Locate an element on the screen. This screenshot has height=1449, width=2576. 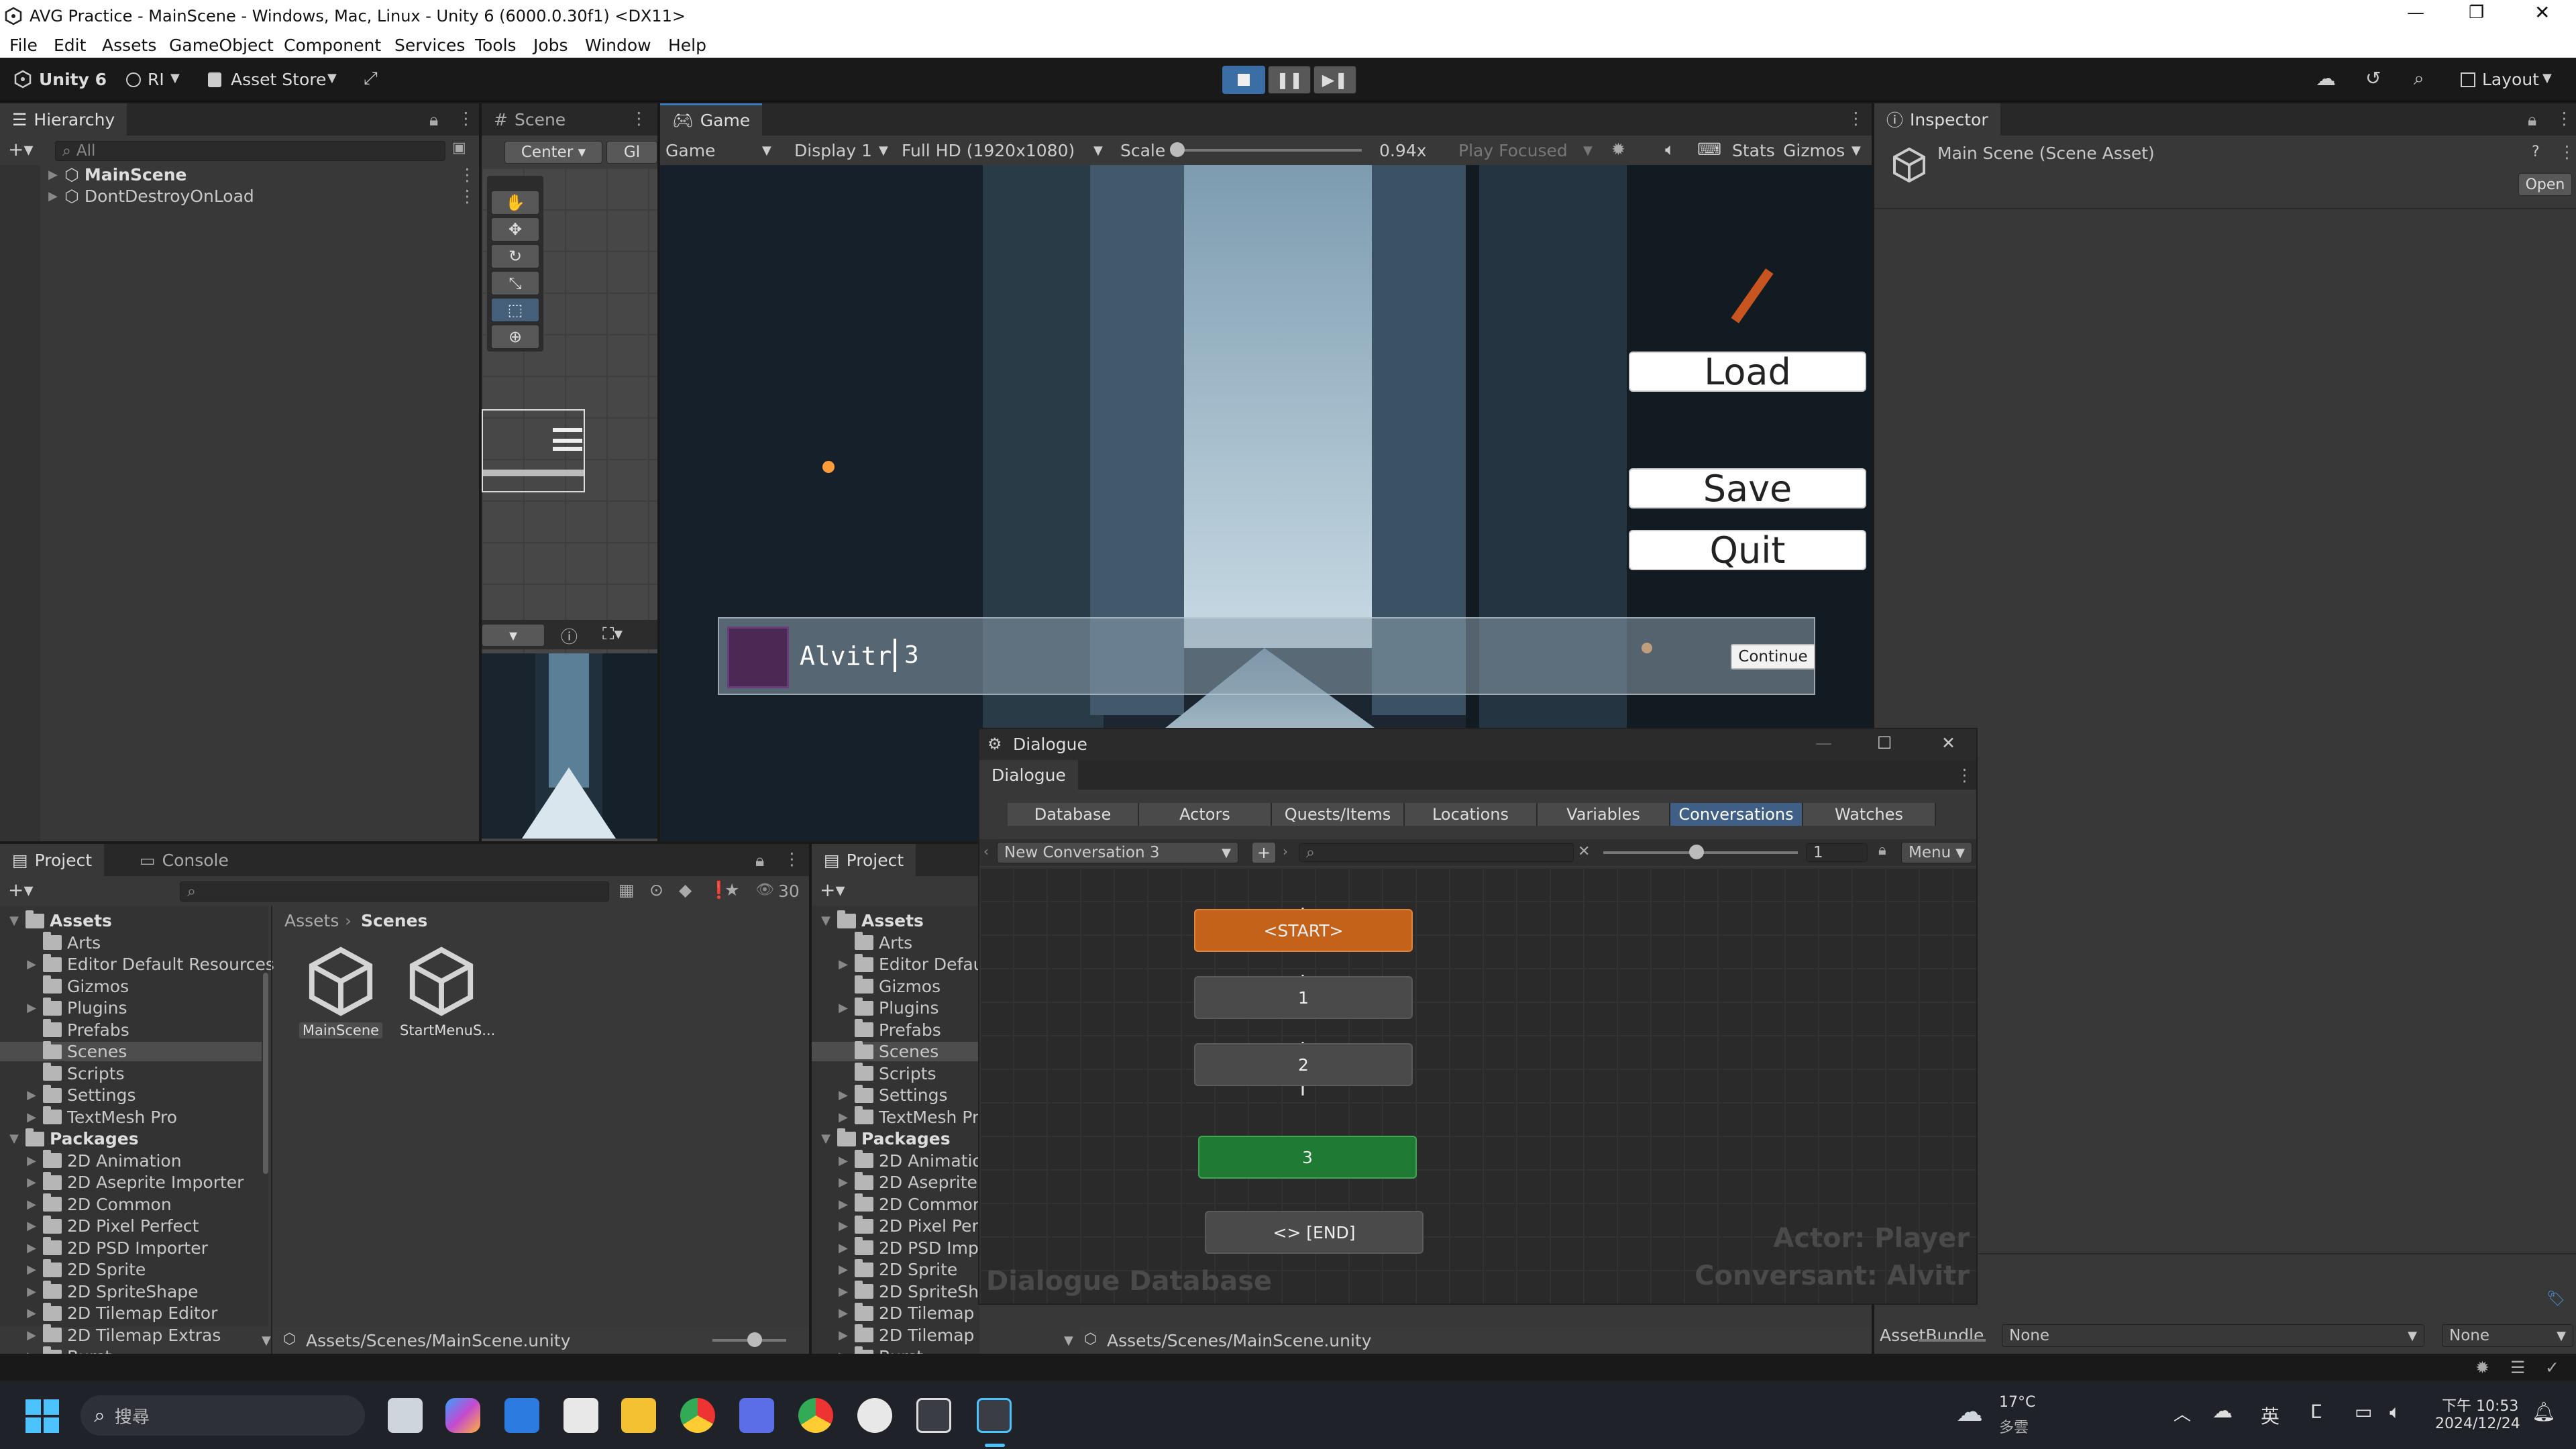
task-view-icon is located at coordinates (405, 1415).